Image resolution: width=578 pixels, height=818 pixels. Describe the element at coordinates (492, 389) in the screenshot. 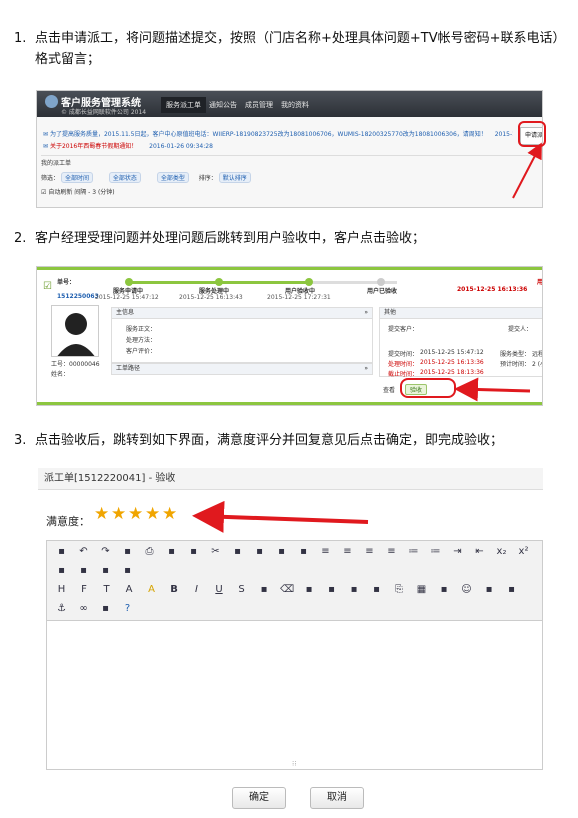

I see `arrow-to-accept` at that location.